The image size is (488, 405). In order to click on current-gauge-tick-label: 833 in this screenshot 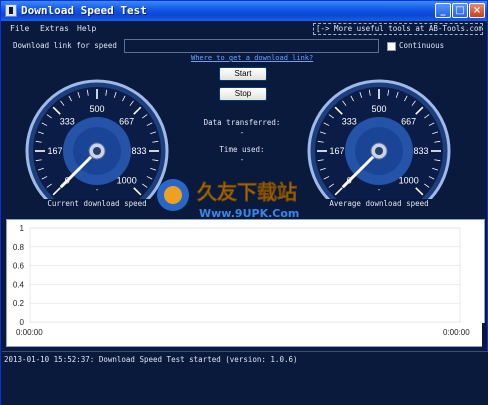, I will do `click(138, 151)`.